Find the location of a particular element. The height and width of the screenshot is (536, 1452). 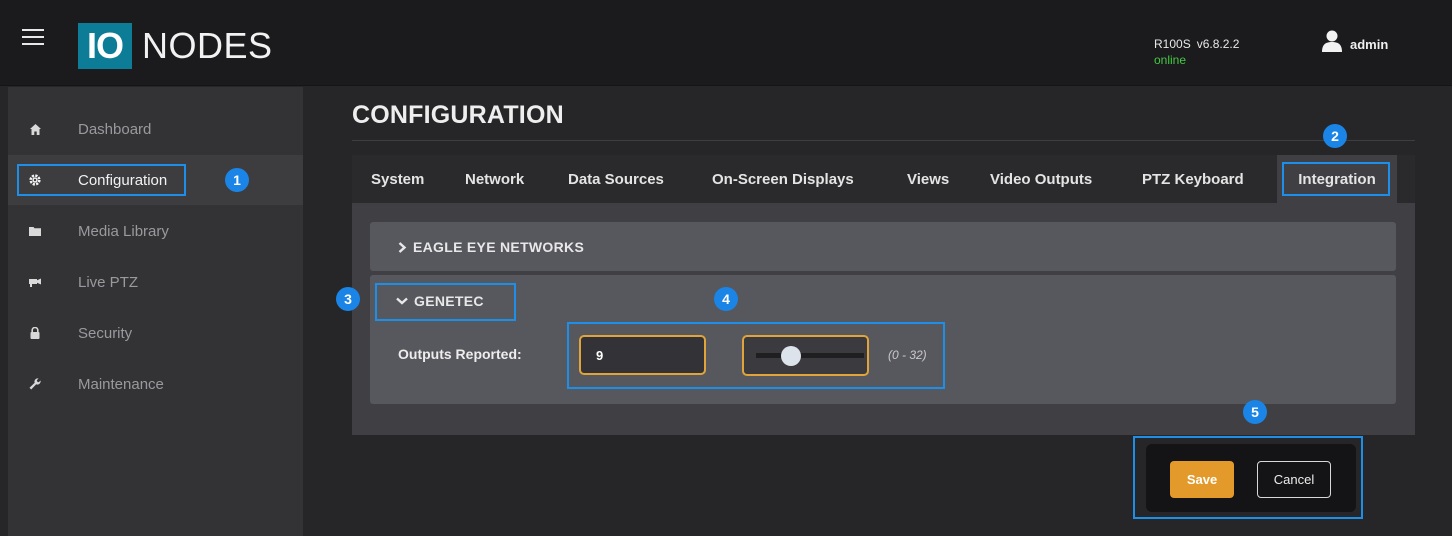

section-header-eagle-eye-networks: EAGLE EYE NETWORKS is located at coordinates (491, 247).